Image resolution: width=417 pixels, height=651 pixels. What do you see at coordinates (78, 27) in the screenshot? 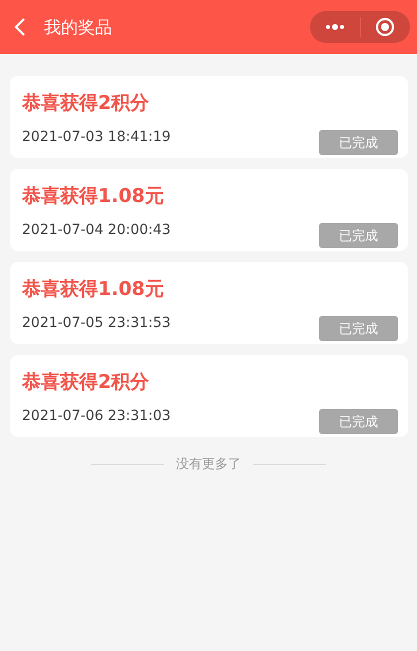
I see `page-title: 我的奖品` at bounding box center [78, 27].